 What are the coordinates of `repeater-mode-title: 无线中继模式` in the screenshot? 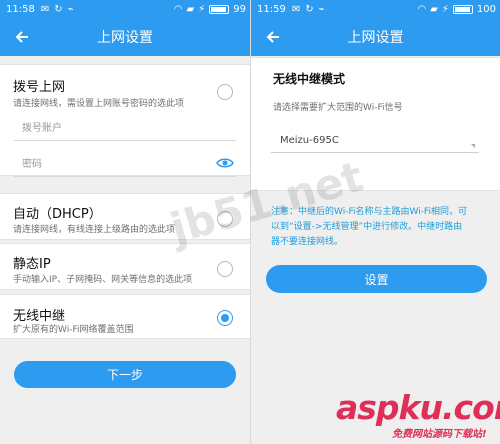 It's located at (309, 79).